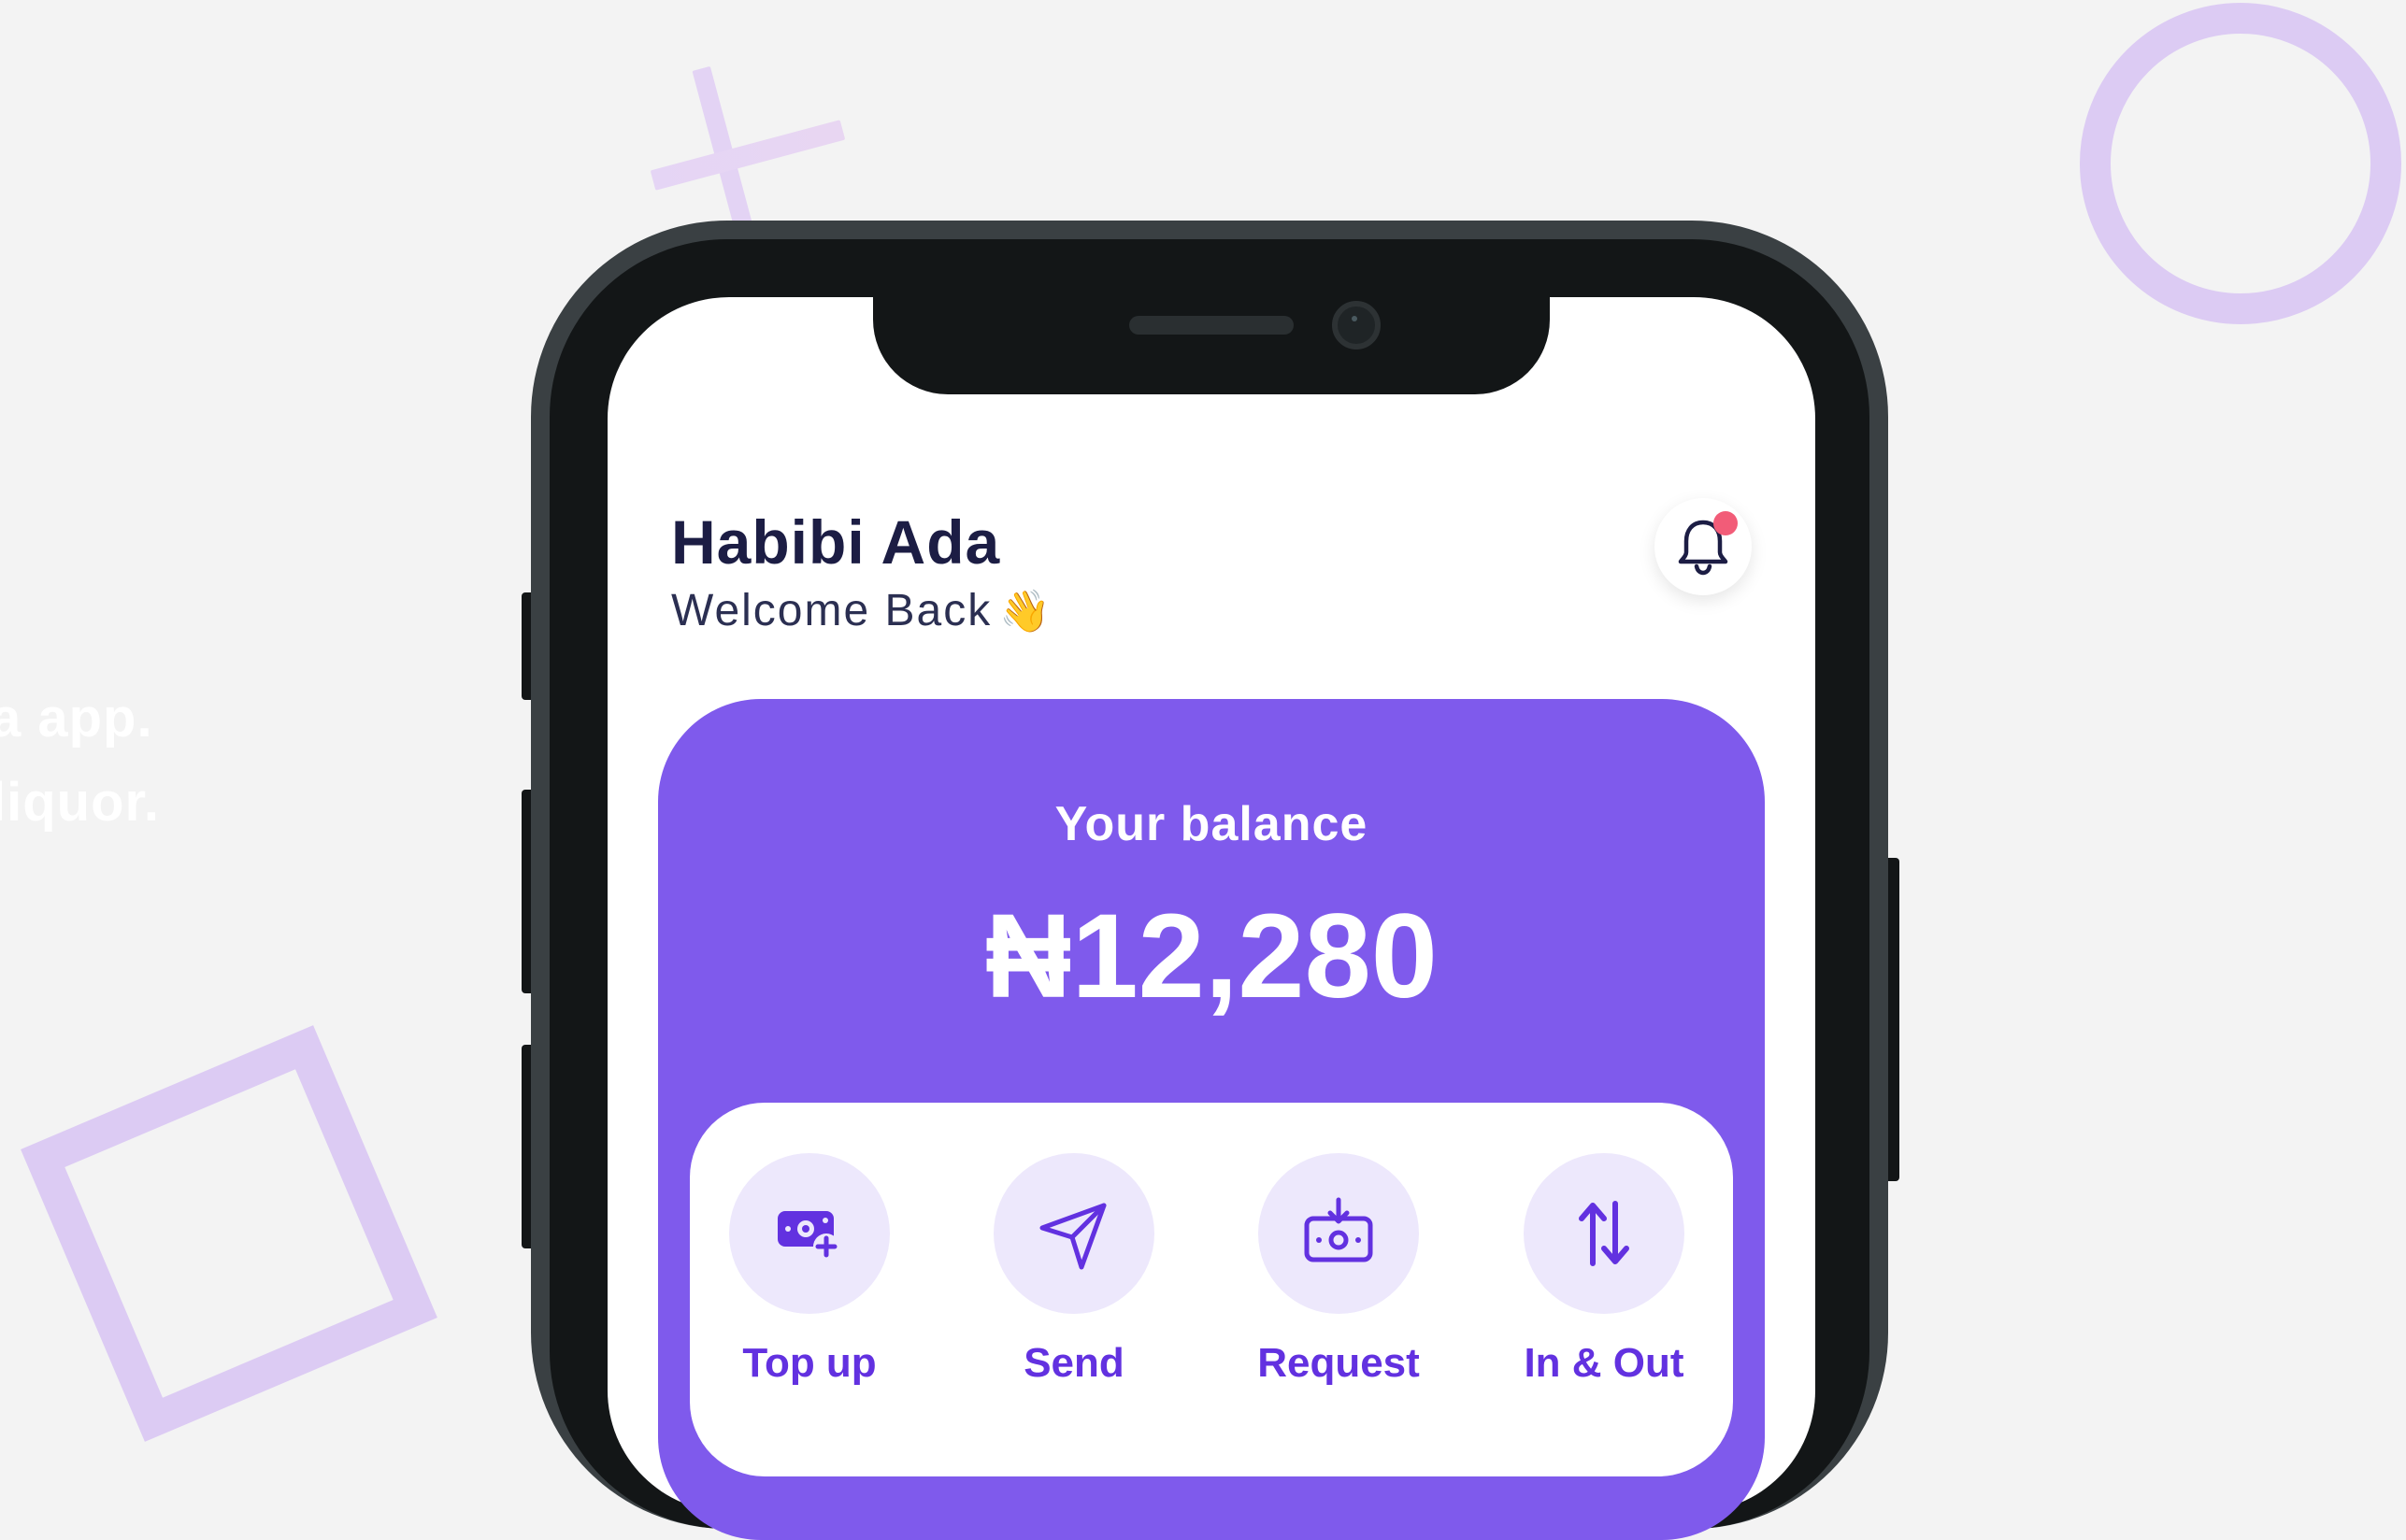 The image size is (2406, 1540). I want to click on in-and-out-button: In & Out, so click(1604, 1279).